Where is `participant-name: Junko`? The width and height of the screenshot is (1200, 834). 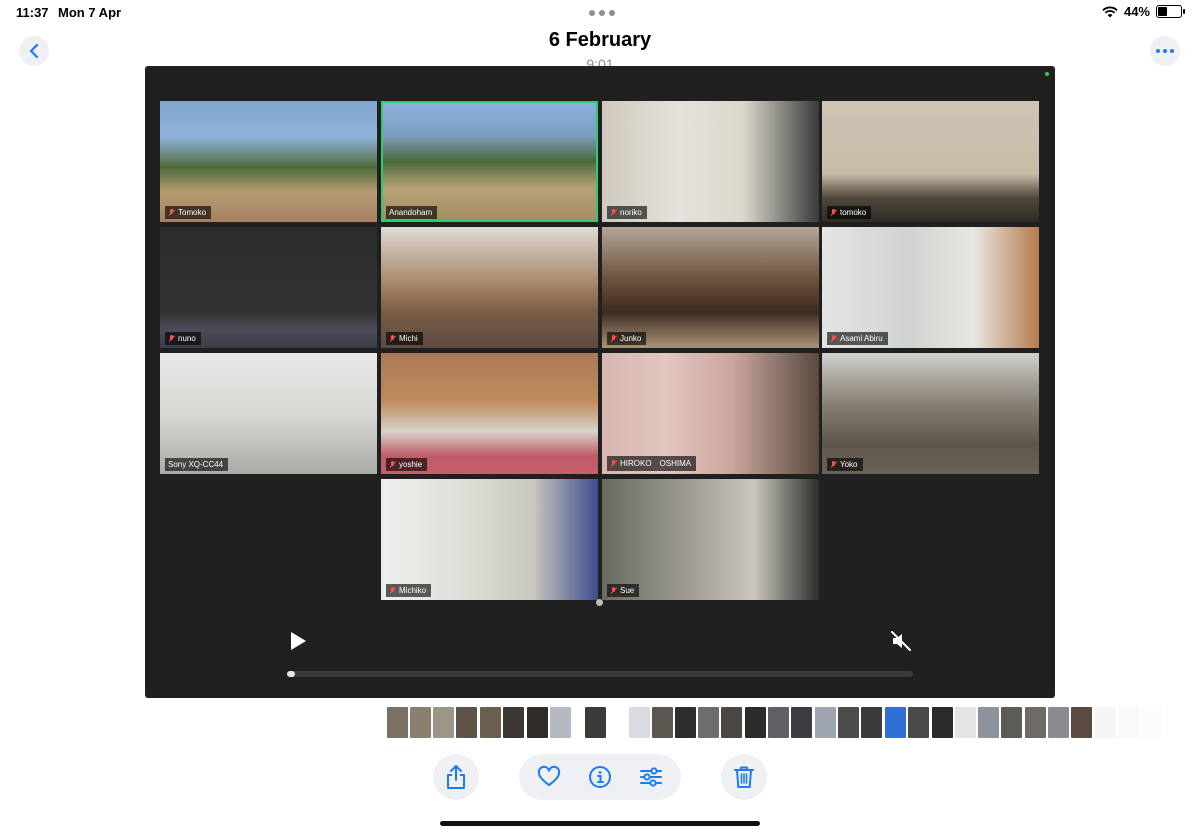
participant-name: Junko is located at coordinates (631, 338).